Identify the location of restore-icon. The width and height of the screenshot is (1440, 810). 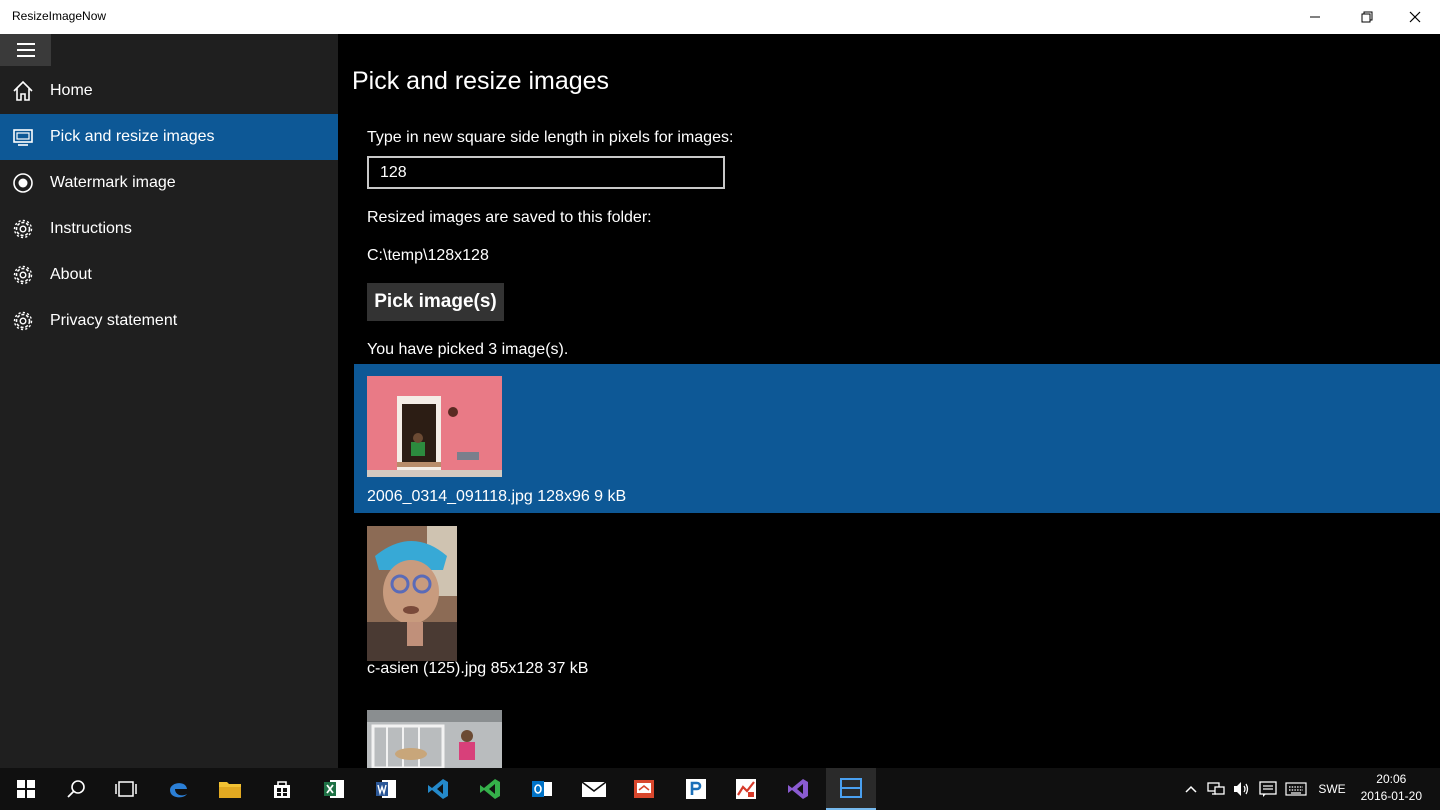
(1367, 17).